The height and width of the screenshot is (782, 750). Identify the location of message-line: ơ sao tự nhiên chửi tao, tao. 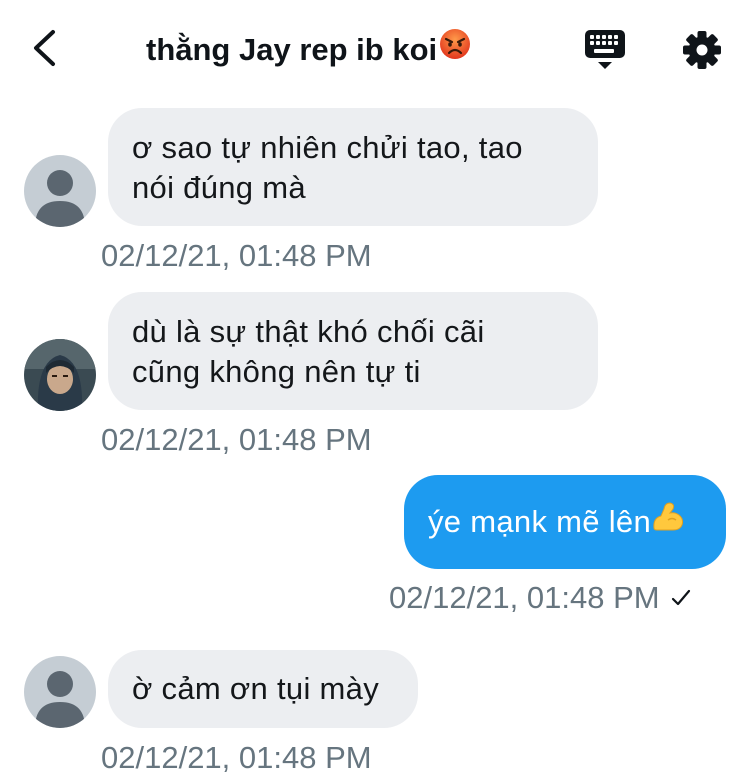
(327, 147).